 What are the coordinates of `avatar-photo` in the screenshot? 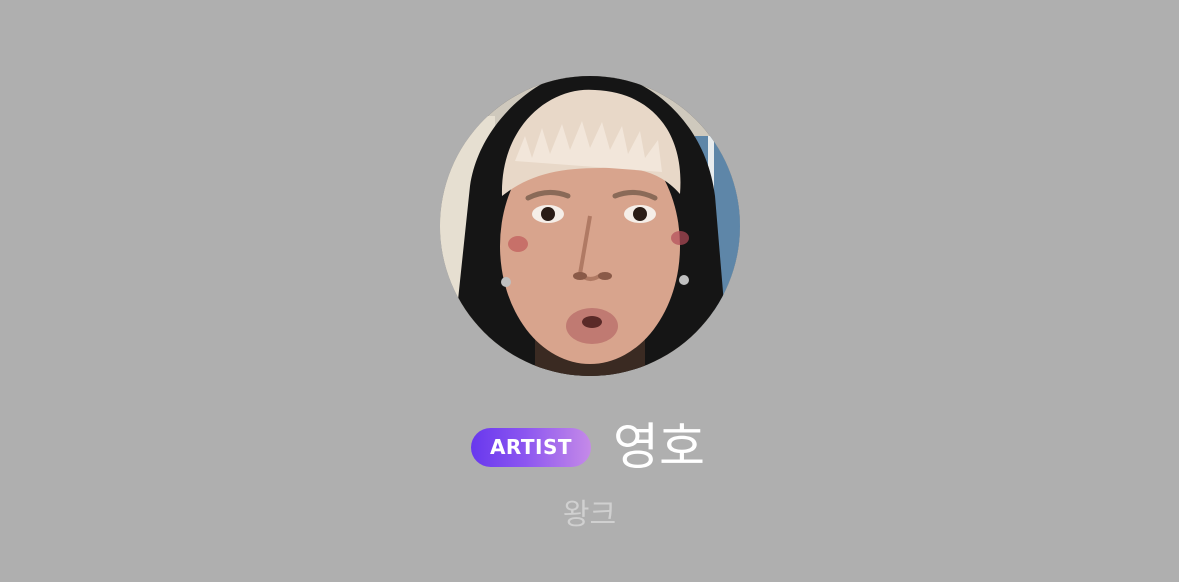 It's located at (590, 226).